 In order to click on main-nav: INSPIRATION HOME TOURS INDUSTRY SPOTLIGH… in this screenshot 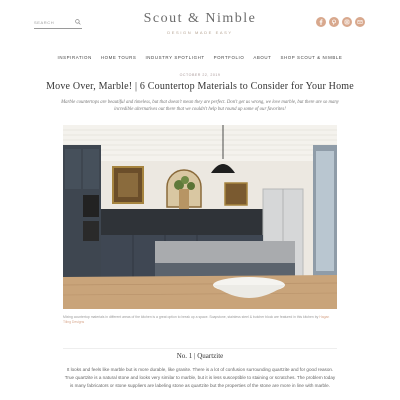, I will do `click(200, 57)`.